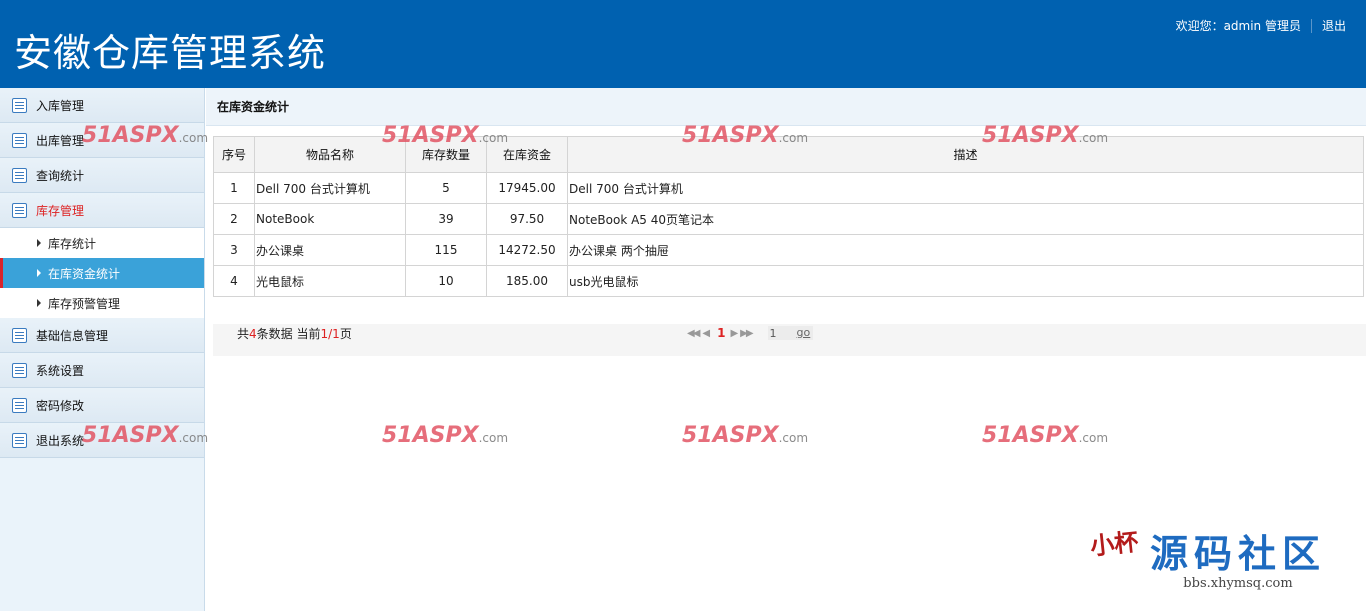 Image resolution: width=1366 pixels, height=611 pixels. I want to click on sidebar-item-settings: 系统设置, so click(102, 370).